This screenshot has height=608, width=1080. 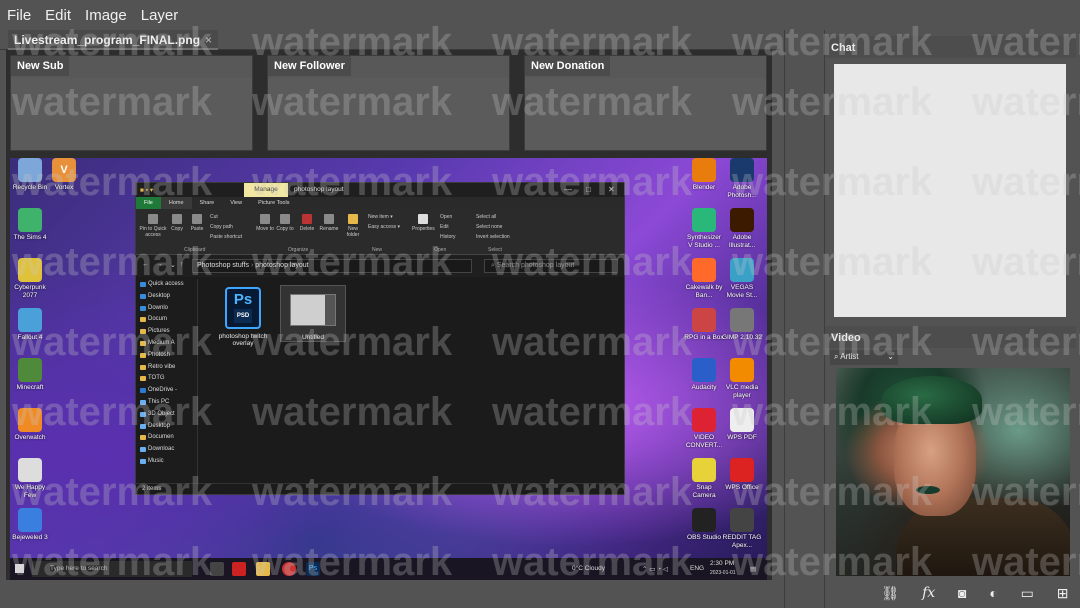 I want to click on new-item-button: New item ▾, so click(x=380, y=217).